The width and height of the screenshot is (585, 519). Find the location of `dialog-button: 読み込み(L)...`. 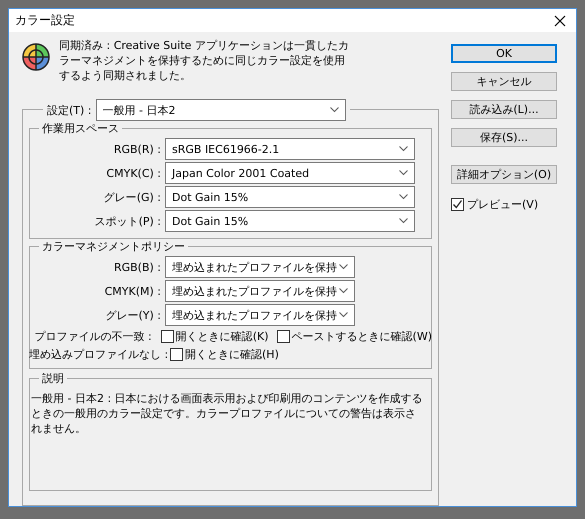

dialog-button: 読み込み(L)... is located at coordinates (504, 109).